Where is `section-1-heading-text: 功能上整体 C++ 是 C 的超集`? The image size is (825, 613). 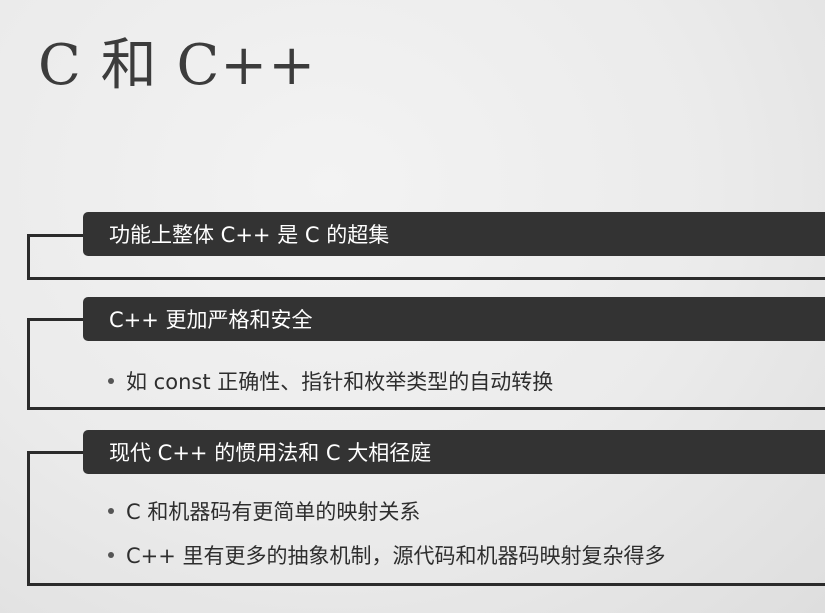
section-1-heading-text: 功能上整体 C++ 是 C 的超集 is located at coordinates (249, 235).